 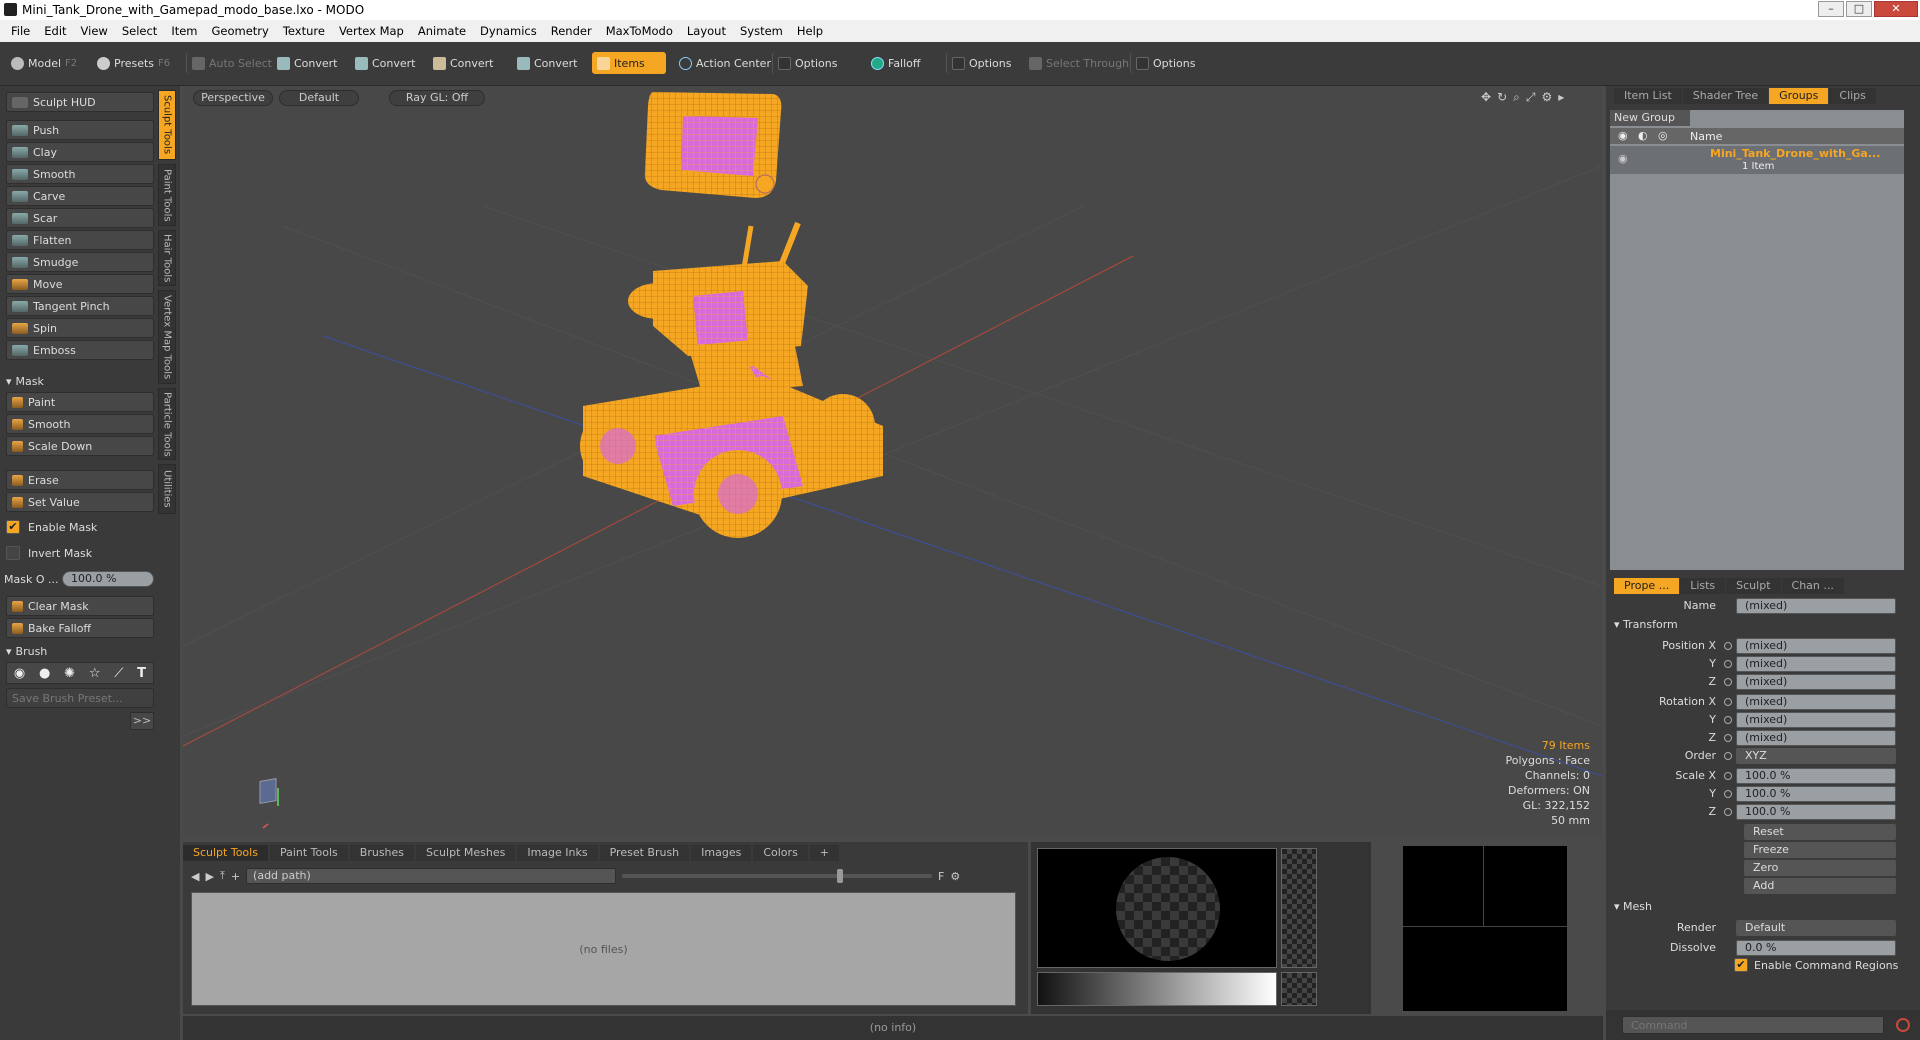 I want to click on menu-layout: Layout, so click(x=706, y=31).